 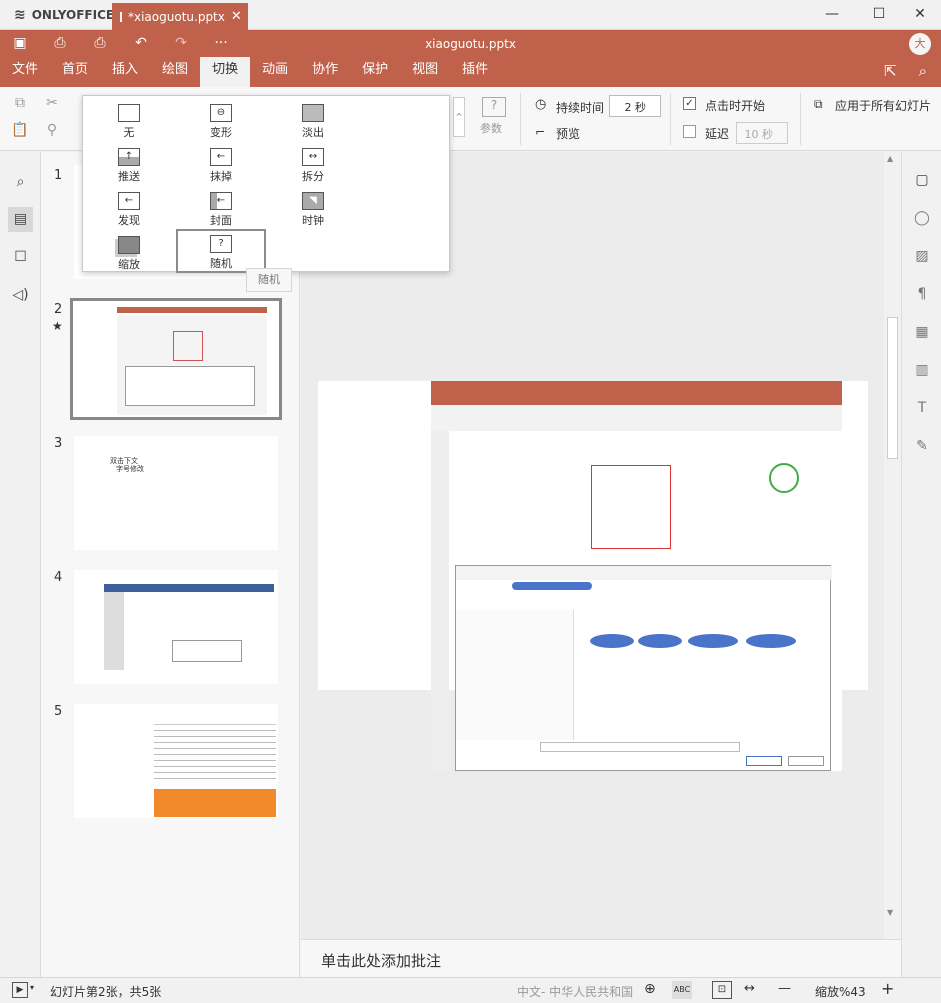 I want to click on delay-checkbox, so click(x=689, y=131).